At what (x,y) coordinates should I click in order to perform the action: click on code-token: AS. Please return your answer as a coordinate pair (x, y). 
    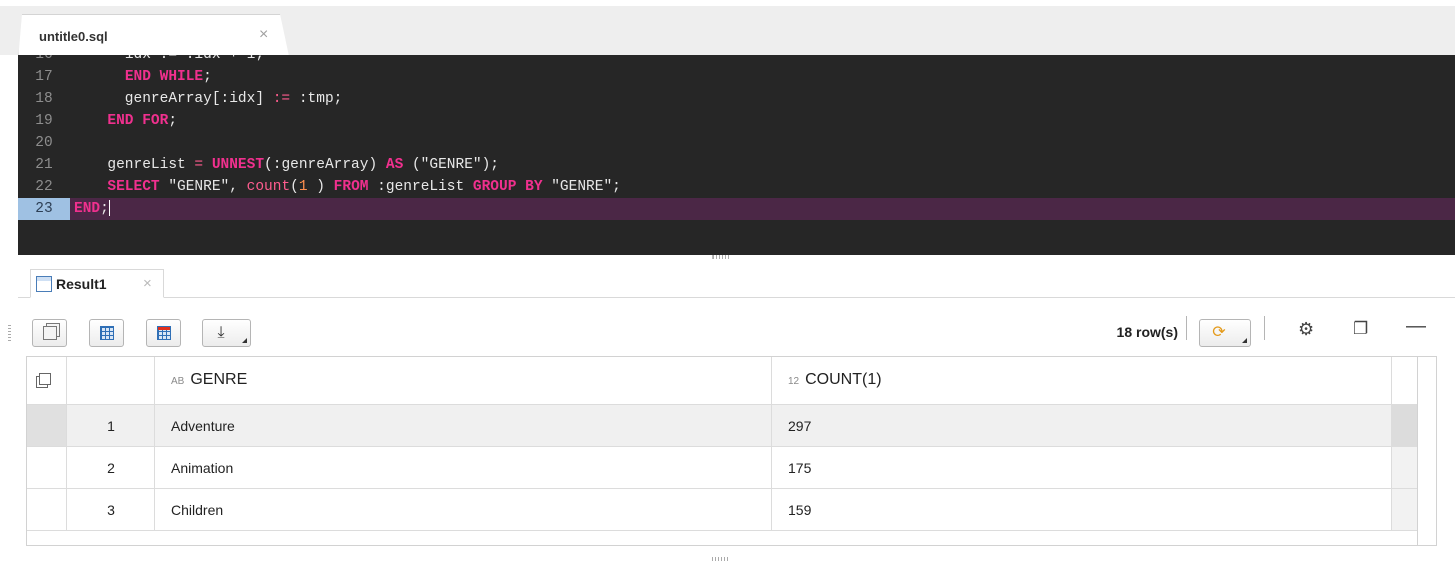
    Looking at the image, I should click on (394, 165).